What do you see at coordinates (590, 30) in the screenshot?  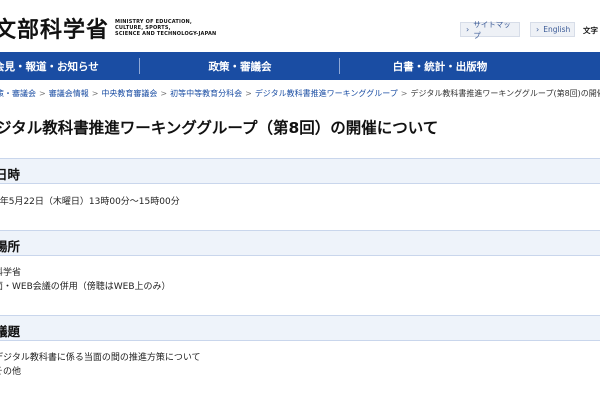 I see `text-size-label: 文字` at bounding box center [590, 30].